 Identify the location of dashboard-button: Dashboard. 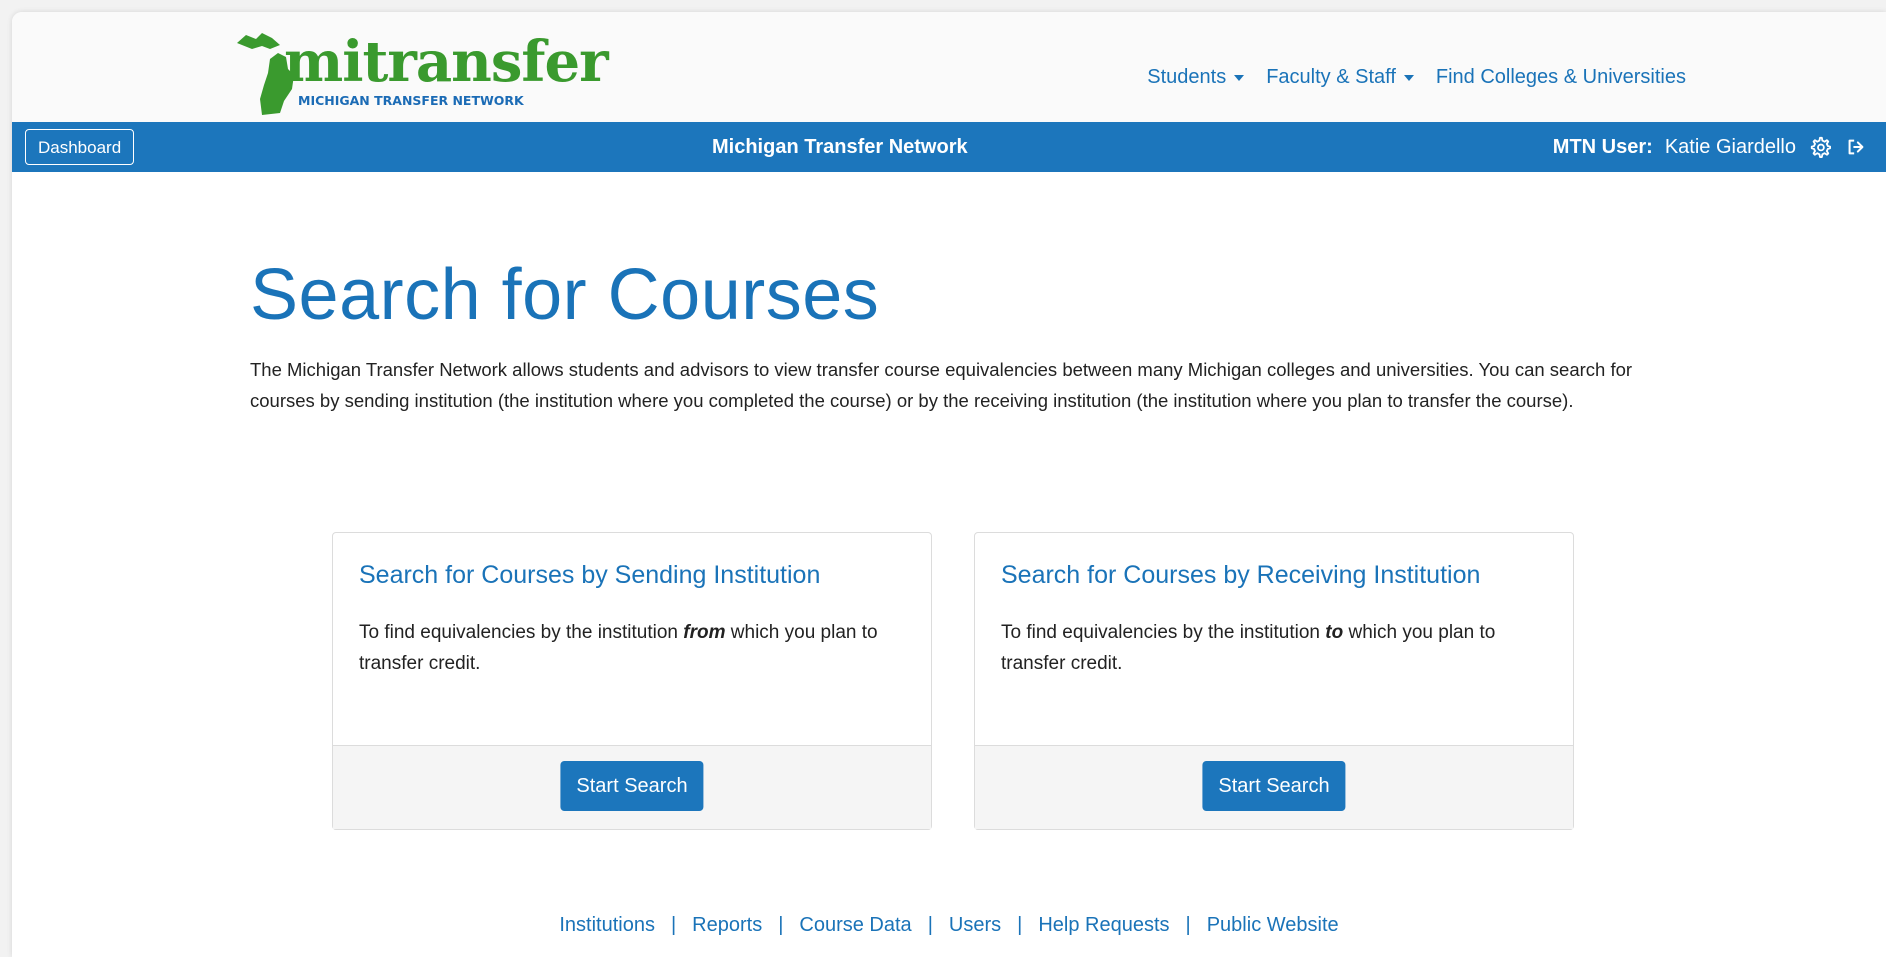
(80, 147).